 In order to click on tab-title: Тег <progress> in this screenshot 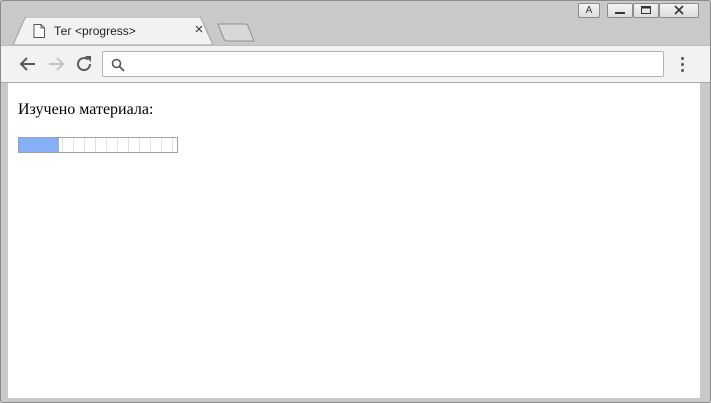, I will do `click(95, 31)`.